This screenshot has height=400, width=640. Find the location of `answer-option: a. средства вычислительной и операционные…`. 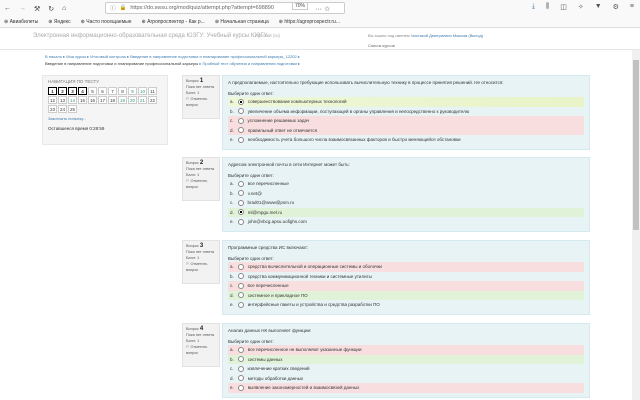

answer-option: a. средства вычислительной и операционные… is located at coordinates (406, 267).